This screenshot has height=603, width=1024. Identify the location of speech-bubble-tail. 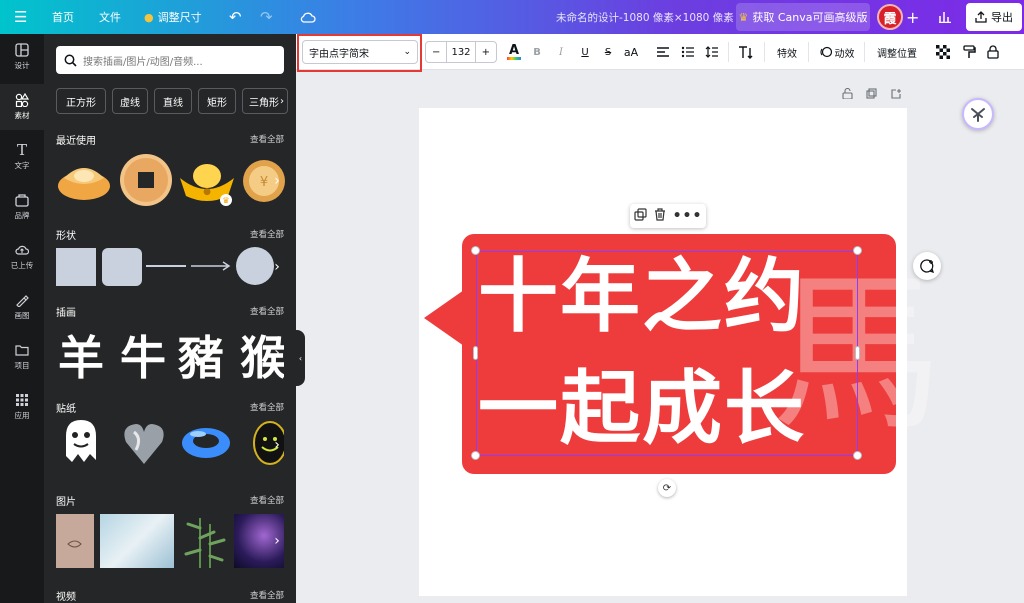
(444, 318).